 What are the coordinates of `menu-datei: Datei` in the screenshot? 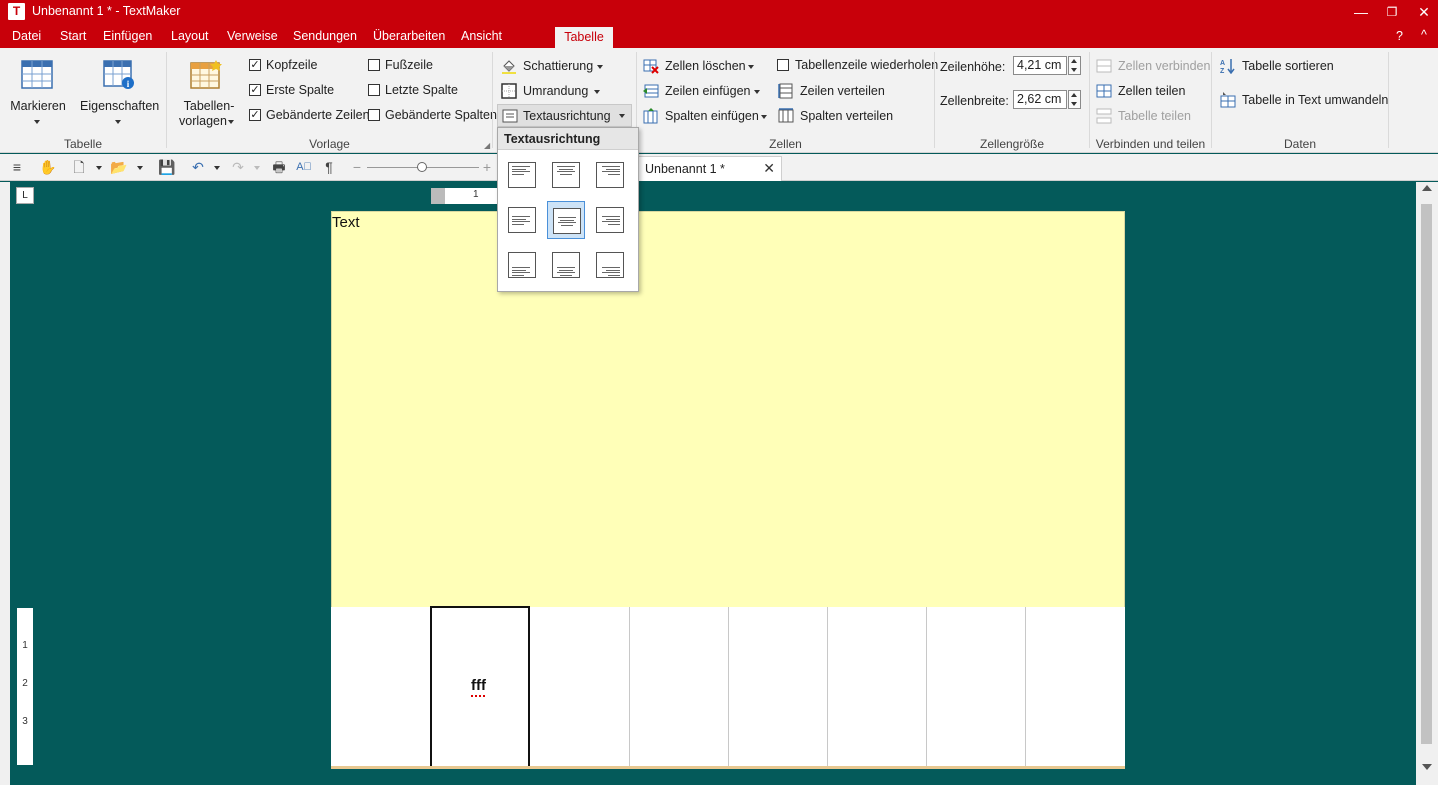 It's located at (26, 36).